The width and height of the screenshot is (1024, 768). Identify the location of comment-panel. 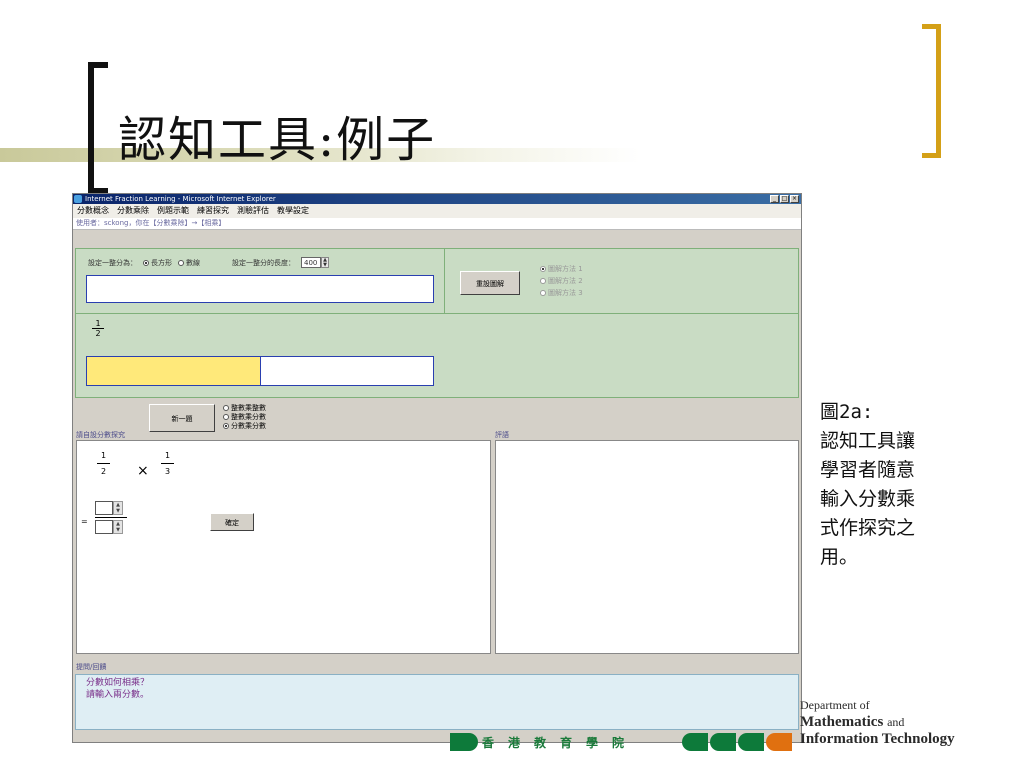
(647, 547).